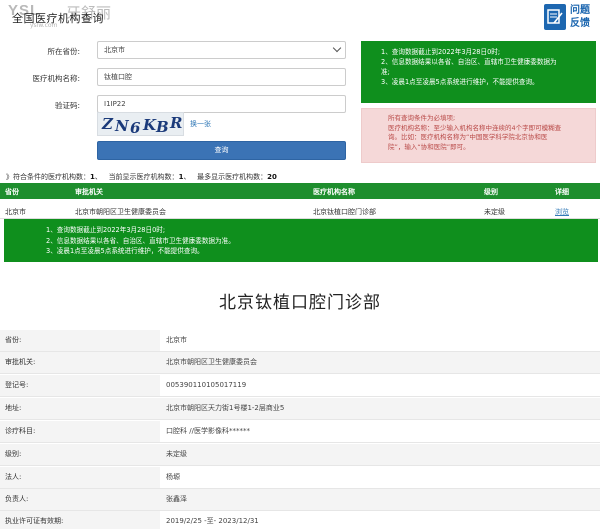 The height and width of the screenshot is (529, 600). I want to click on captcha-char: K, so click(150, 125).